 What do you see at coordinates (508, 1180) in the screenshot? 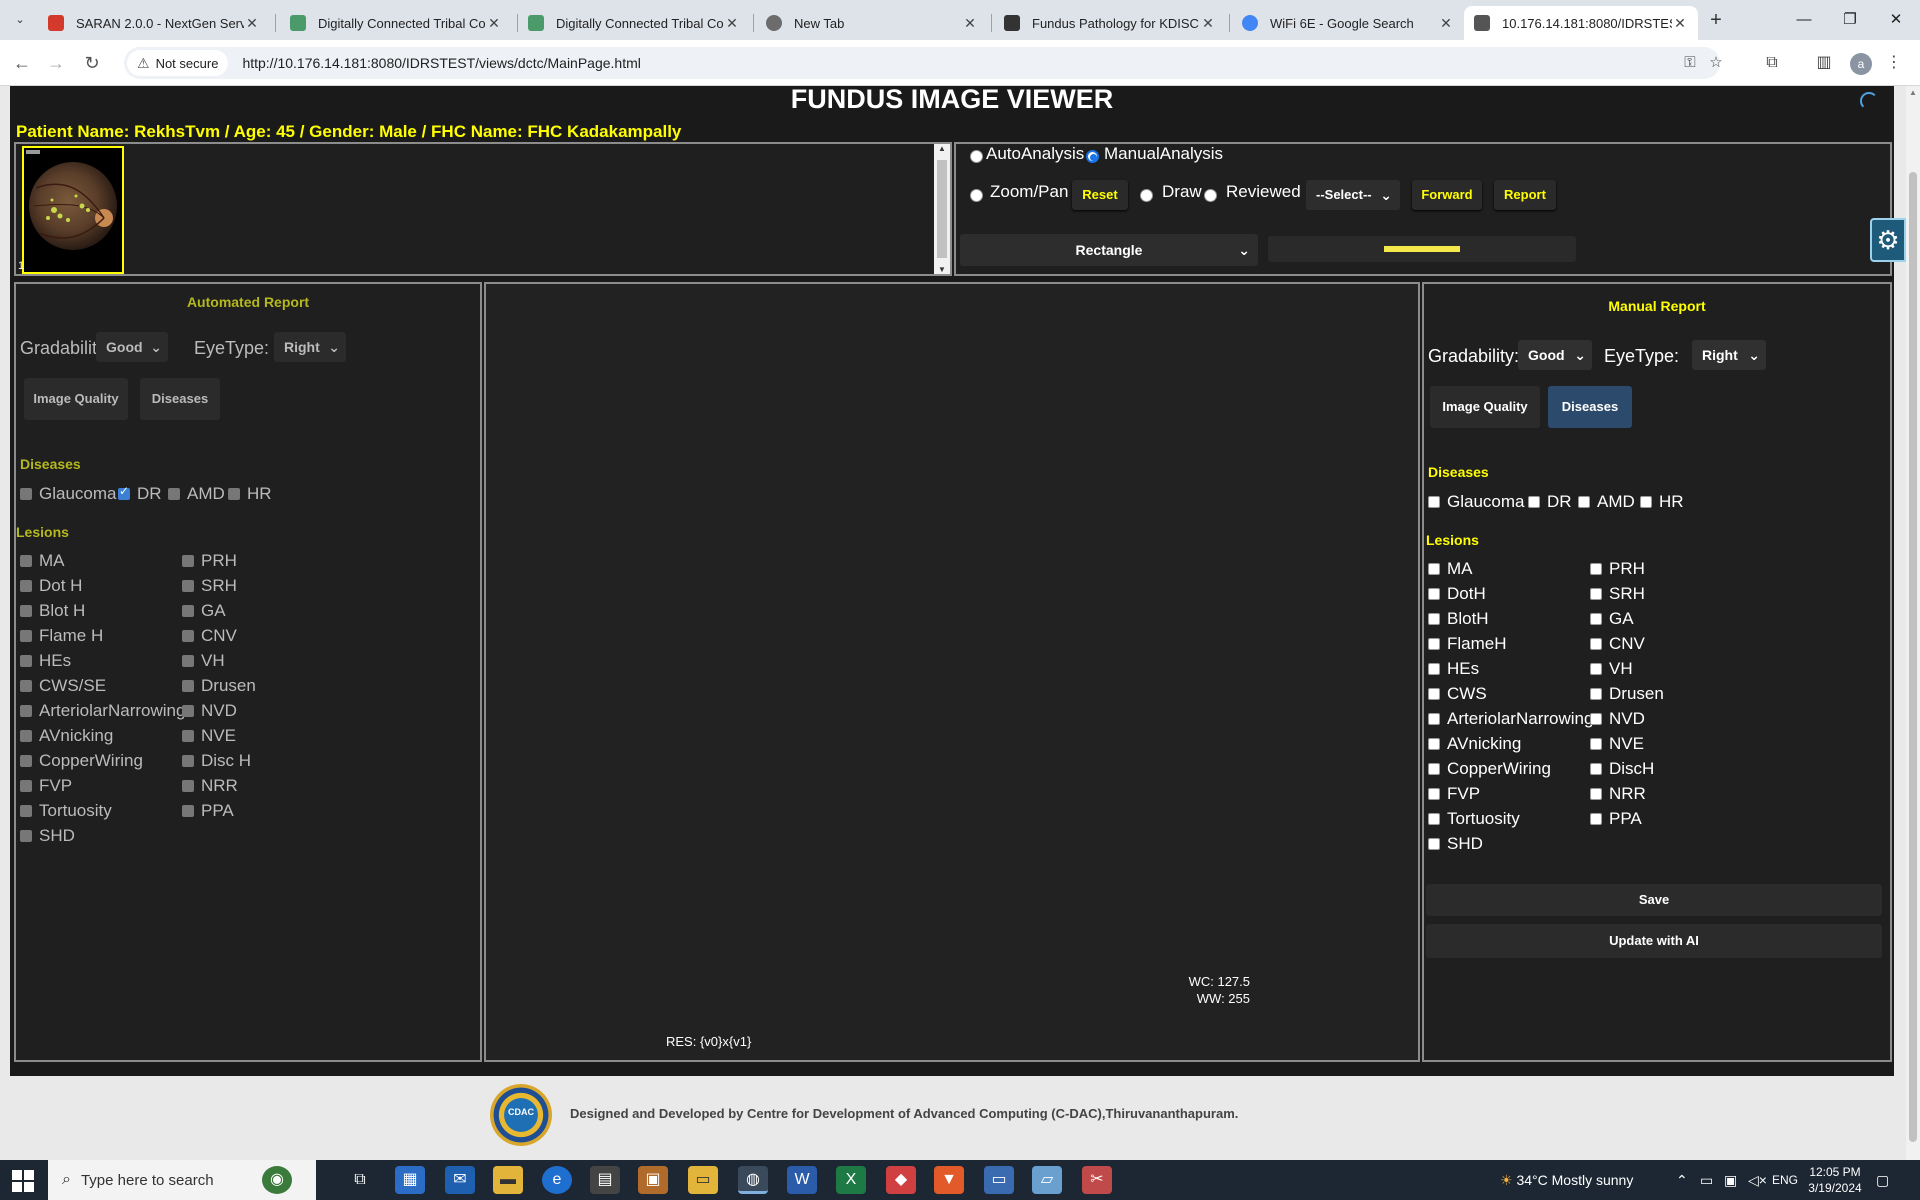
I see `file-explorer-icon: ▬` at bounding box center [508, 1180].